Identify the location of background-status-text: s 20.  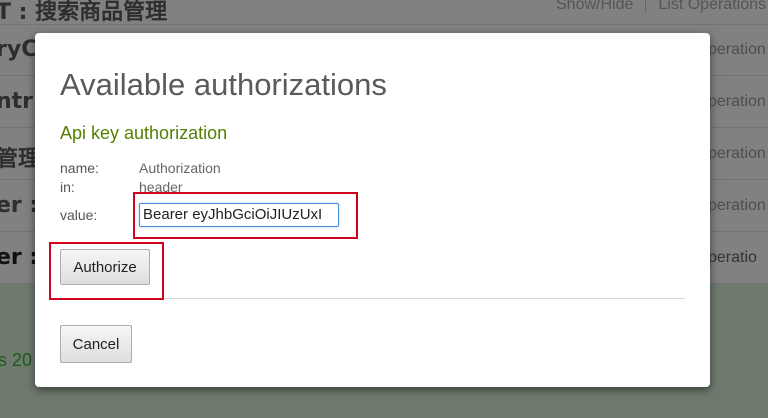
(16, 360).